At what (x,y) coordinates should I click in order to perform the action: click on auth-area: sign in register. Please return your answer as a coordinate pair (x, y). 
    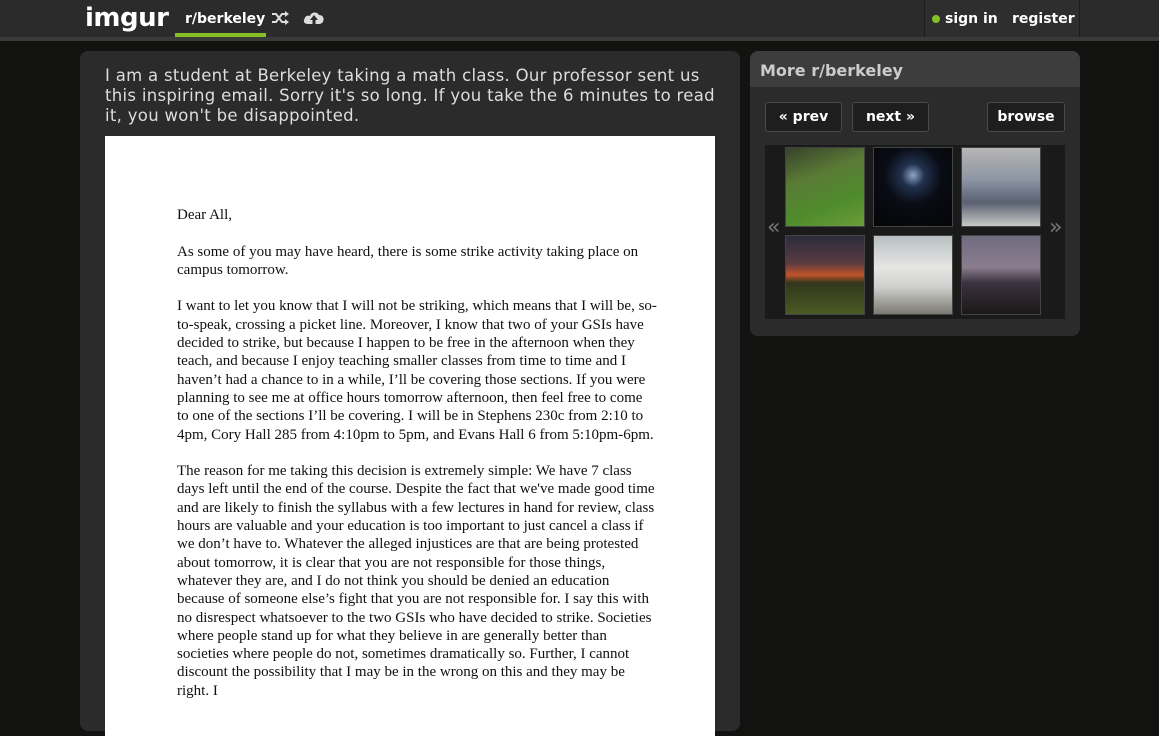
    Looking at the image, I should click on (1002, 18).